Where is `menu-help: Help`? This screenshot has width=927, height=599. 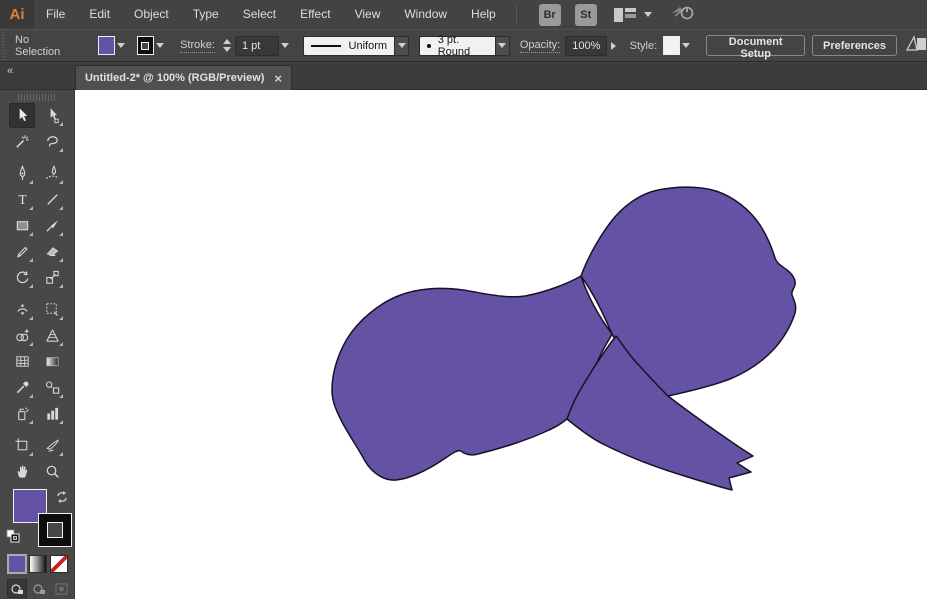 menu-help: Help is located at coordinates (483, 14).